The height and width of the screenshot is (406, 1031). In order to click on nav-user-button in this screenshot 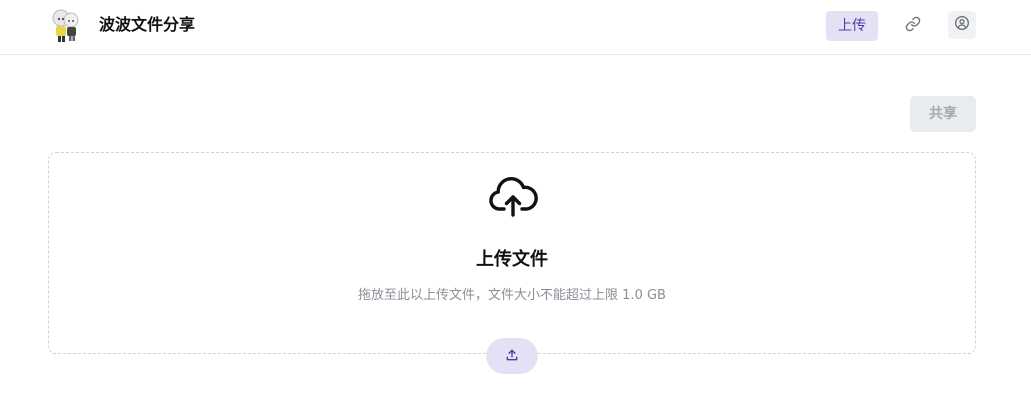, I will do `click(962, 25)`.